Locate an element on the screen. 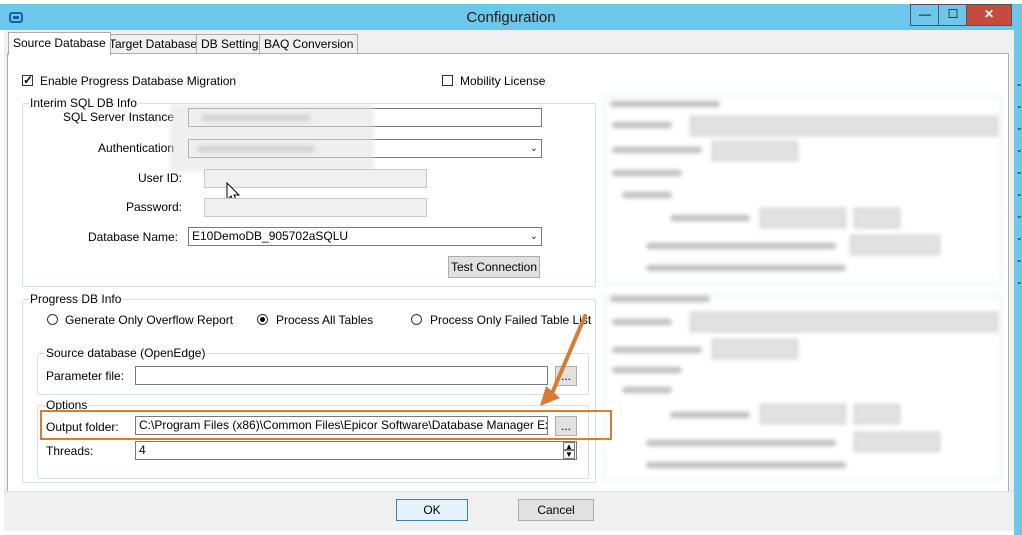 This screenshot has width=1022, height=535. authentication-label: Authentication is located at coordinates (135, 148).